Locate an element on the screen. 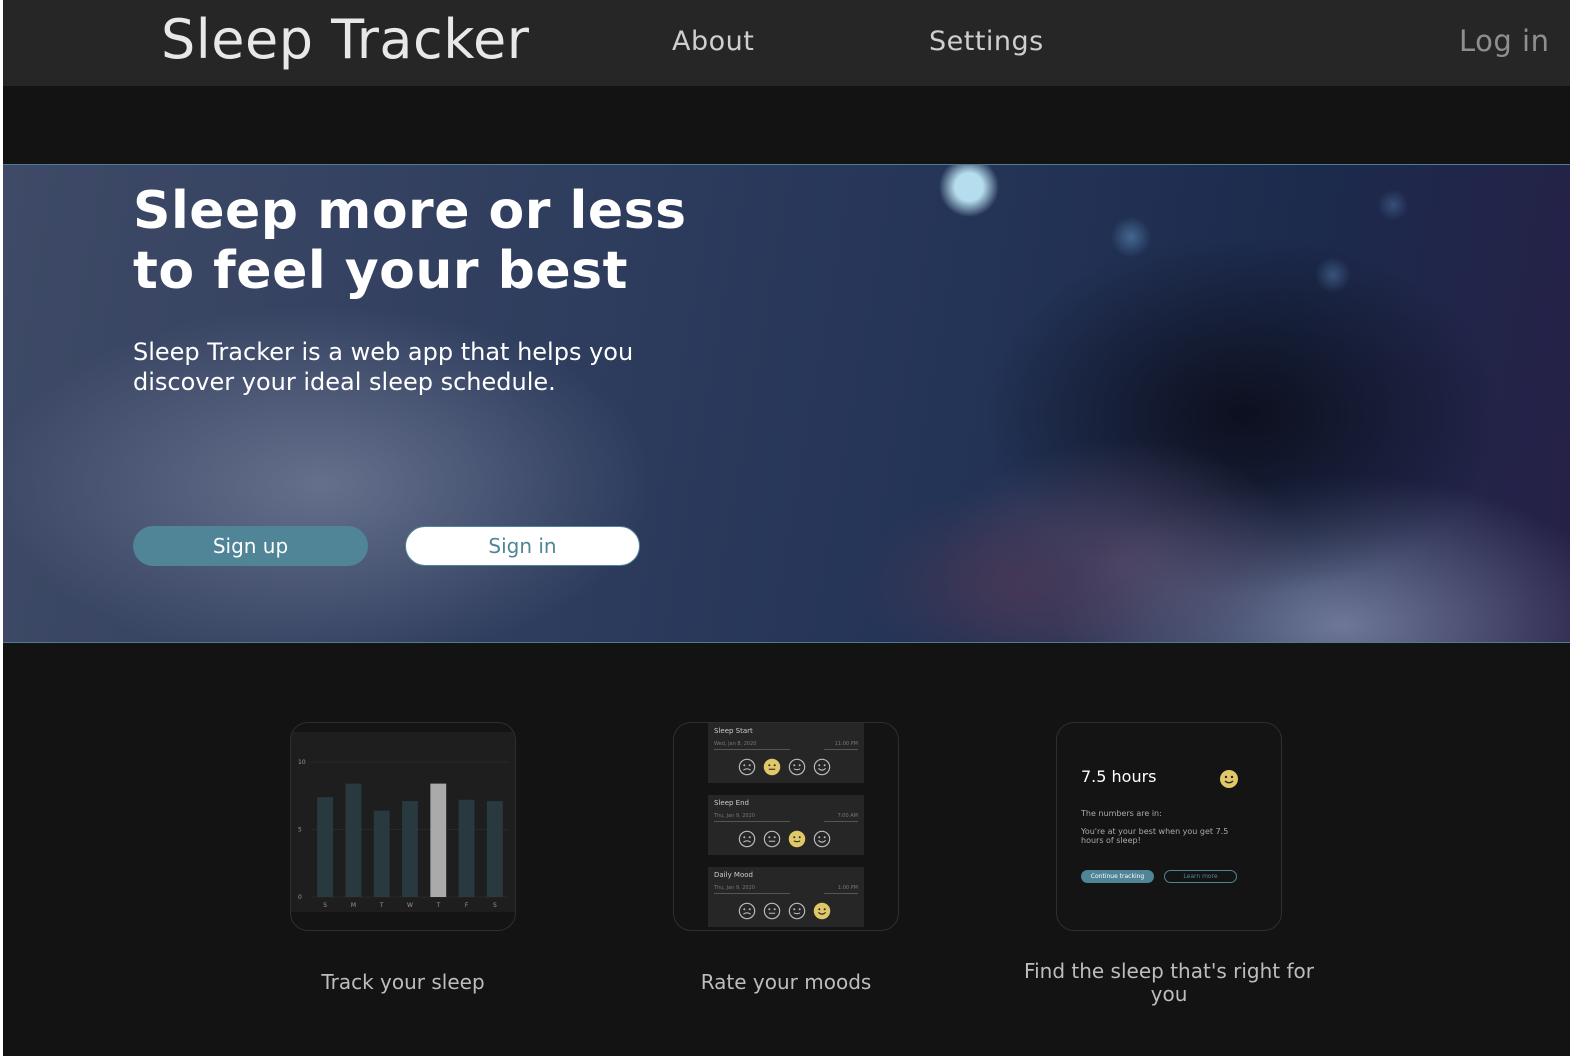 This screenshot has height=1056, width=1570. mood-entry-label: Daily Mood is located at coordinates (733, 875).